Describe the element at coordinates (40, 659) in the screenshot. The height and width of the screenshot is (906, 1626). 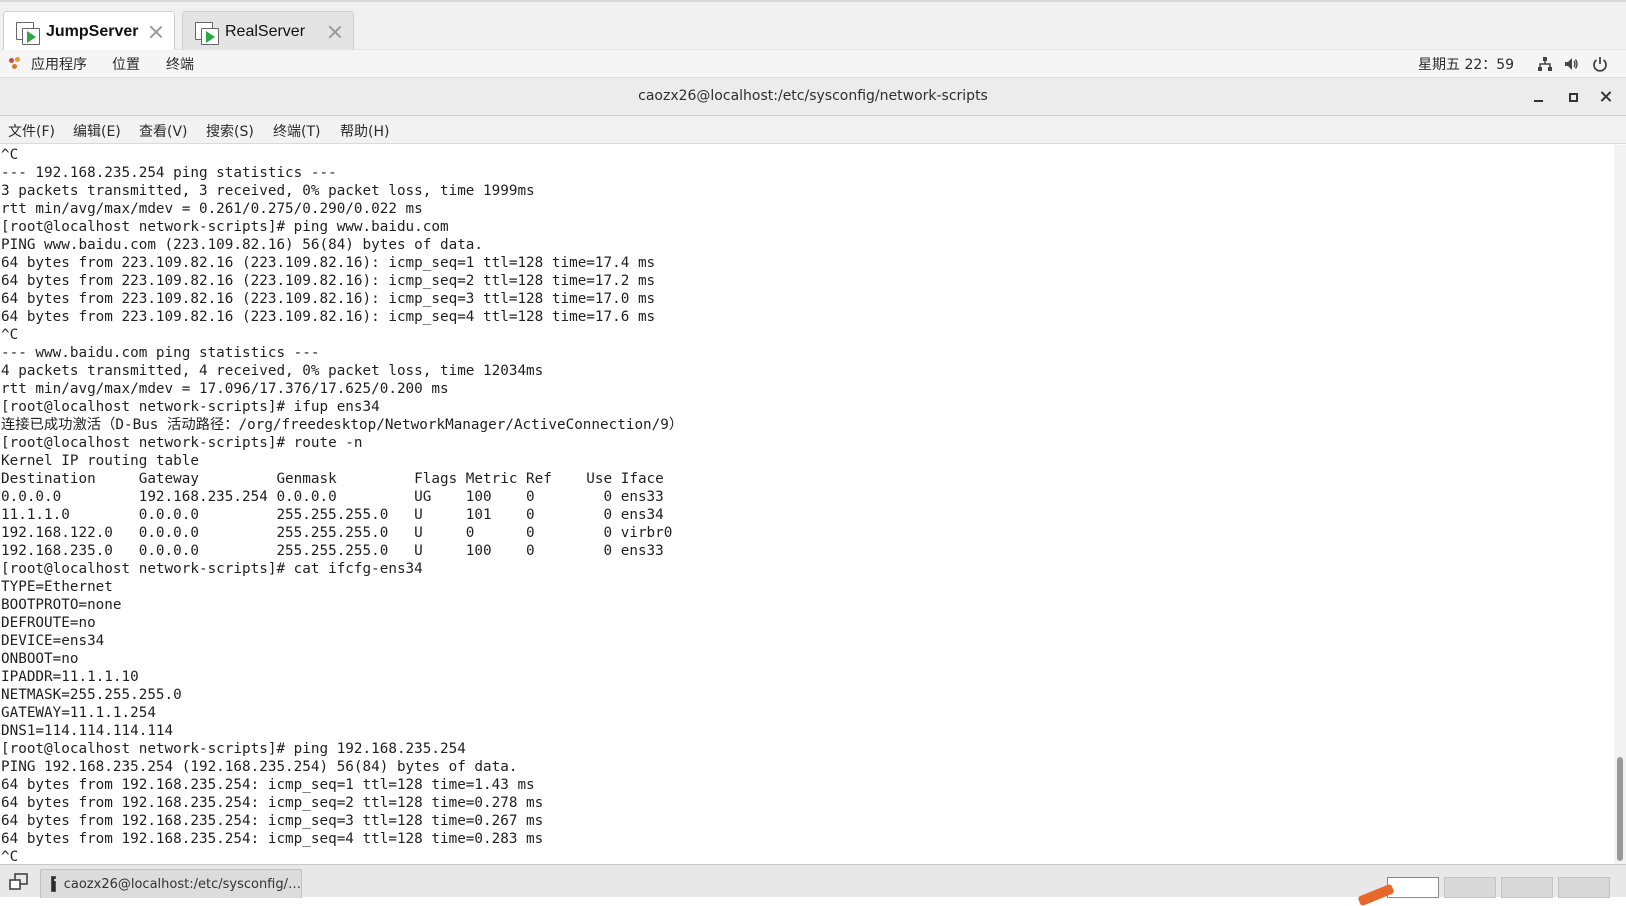
I see `terminal-line: ONBOOT=no` at that location.